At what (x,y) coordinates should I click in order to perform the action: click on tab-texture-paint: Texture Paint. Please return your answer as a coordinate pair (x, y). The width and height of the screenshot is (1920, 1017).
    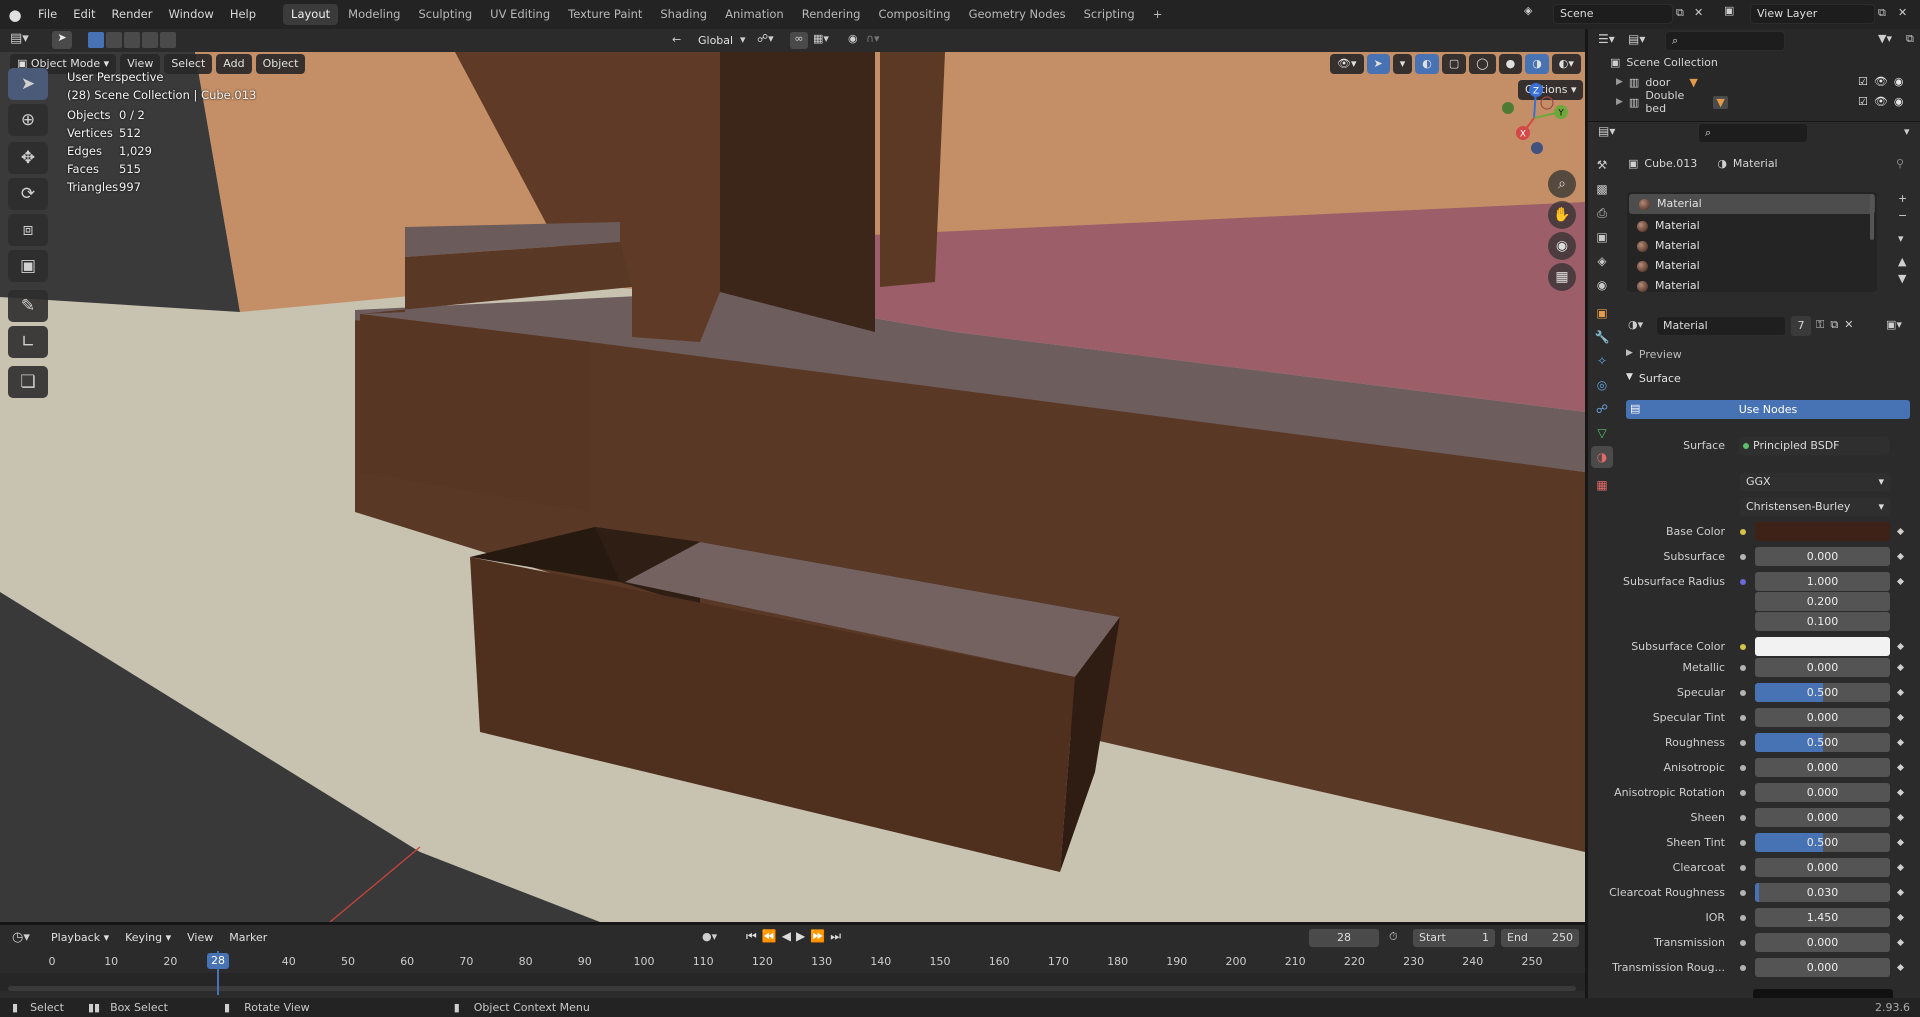
    Looking at the image, I should click on (605, 14).